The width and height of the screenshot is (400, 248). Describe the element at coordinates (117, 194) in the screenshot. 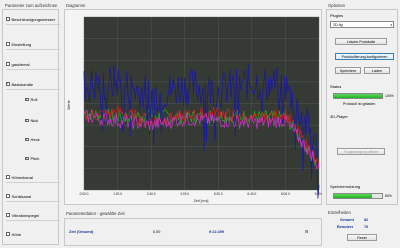

I see `x-tick-label: 1:20.0` at that location.